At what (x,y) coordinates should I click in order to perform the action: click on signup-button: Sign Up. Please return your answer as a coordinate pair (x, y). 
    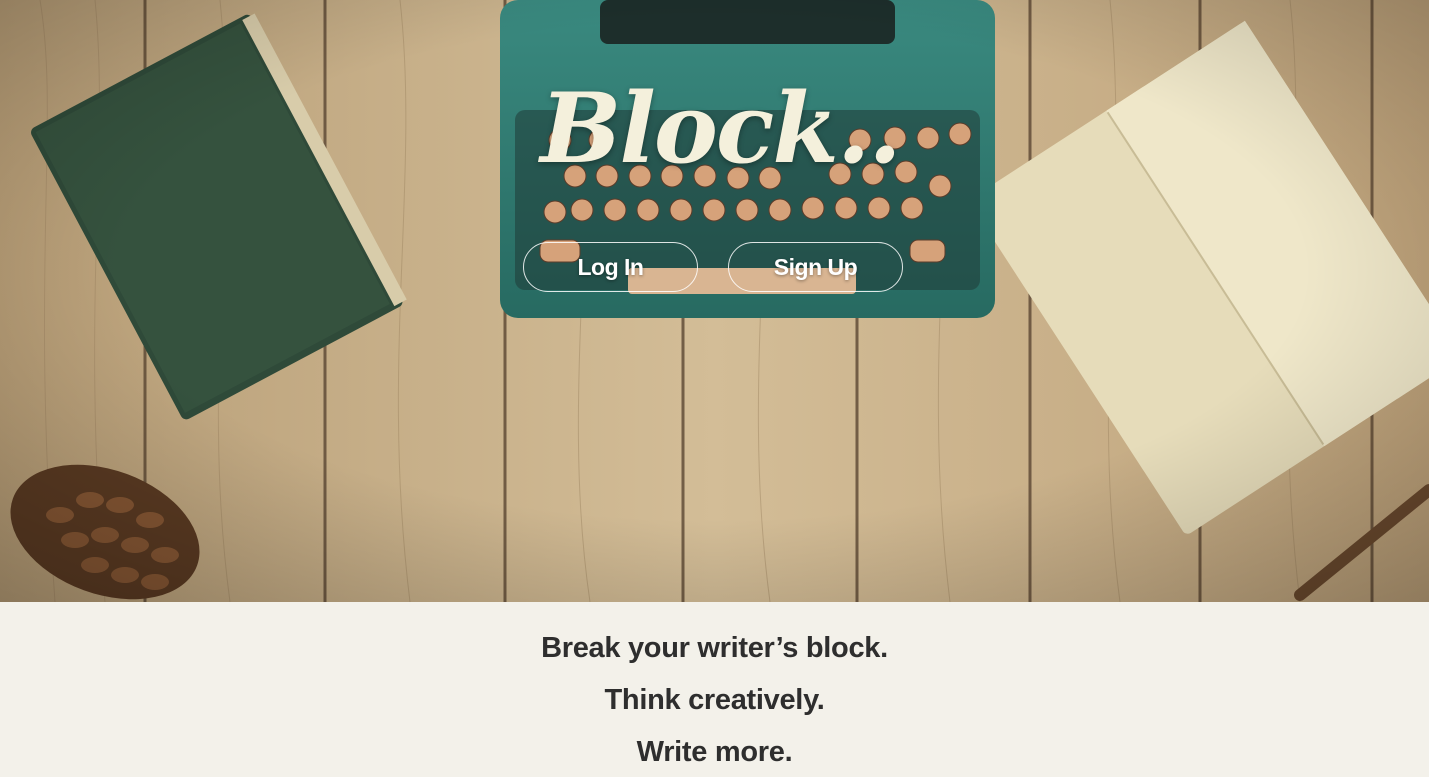
    Looking at the image, I should click on (815, 267).